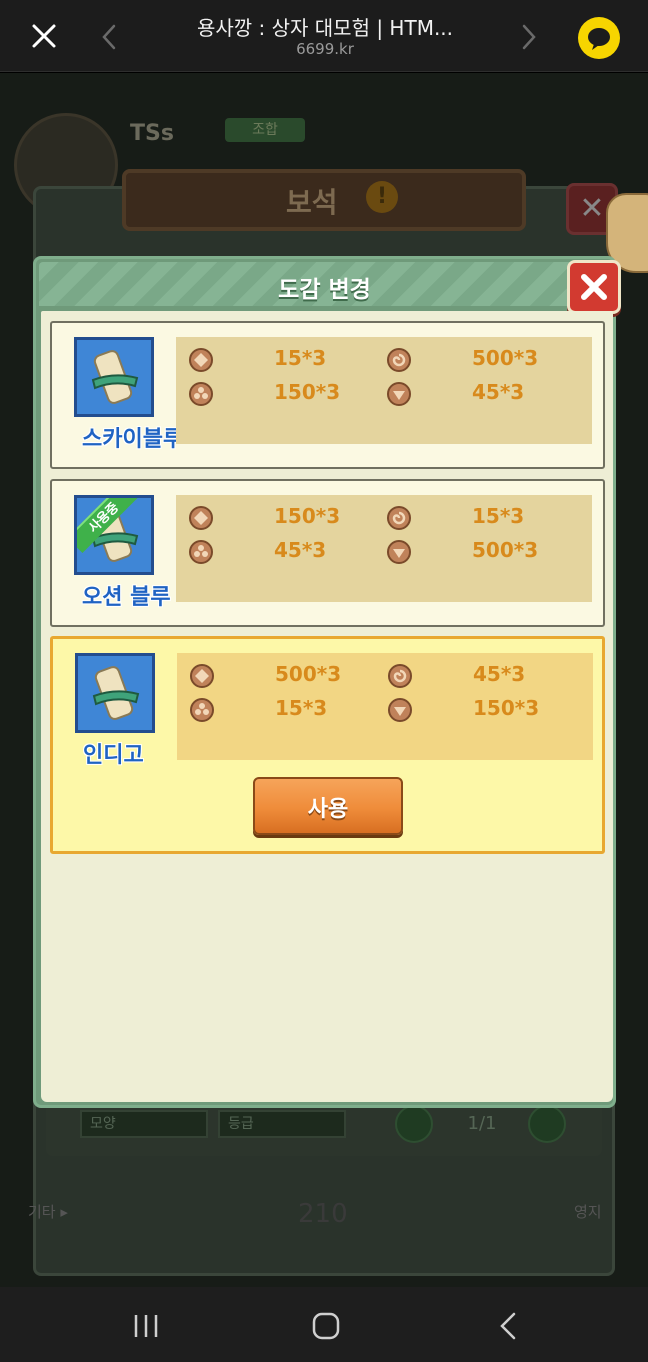 The width and height of the screenshot is (648, 1362). I want to click on stat-panel: 150*3 15*3 45*3 500*3, so click(384, 548).